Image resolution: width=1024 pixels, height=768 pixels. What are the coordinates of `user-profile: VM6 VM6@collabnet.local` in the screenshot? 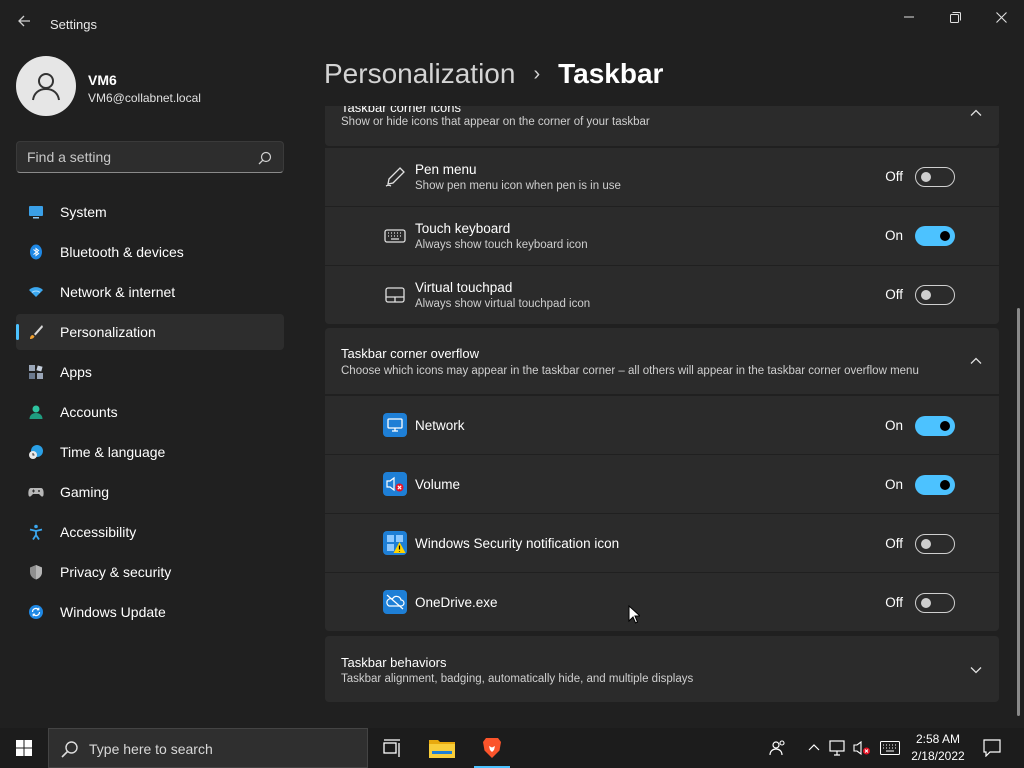 It's located at (151, 87).